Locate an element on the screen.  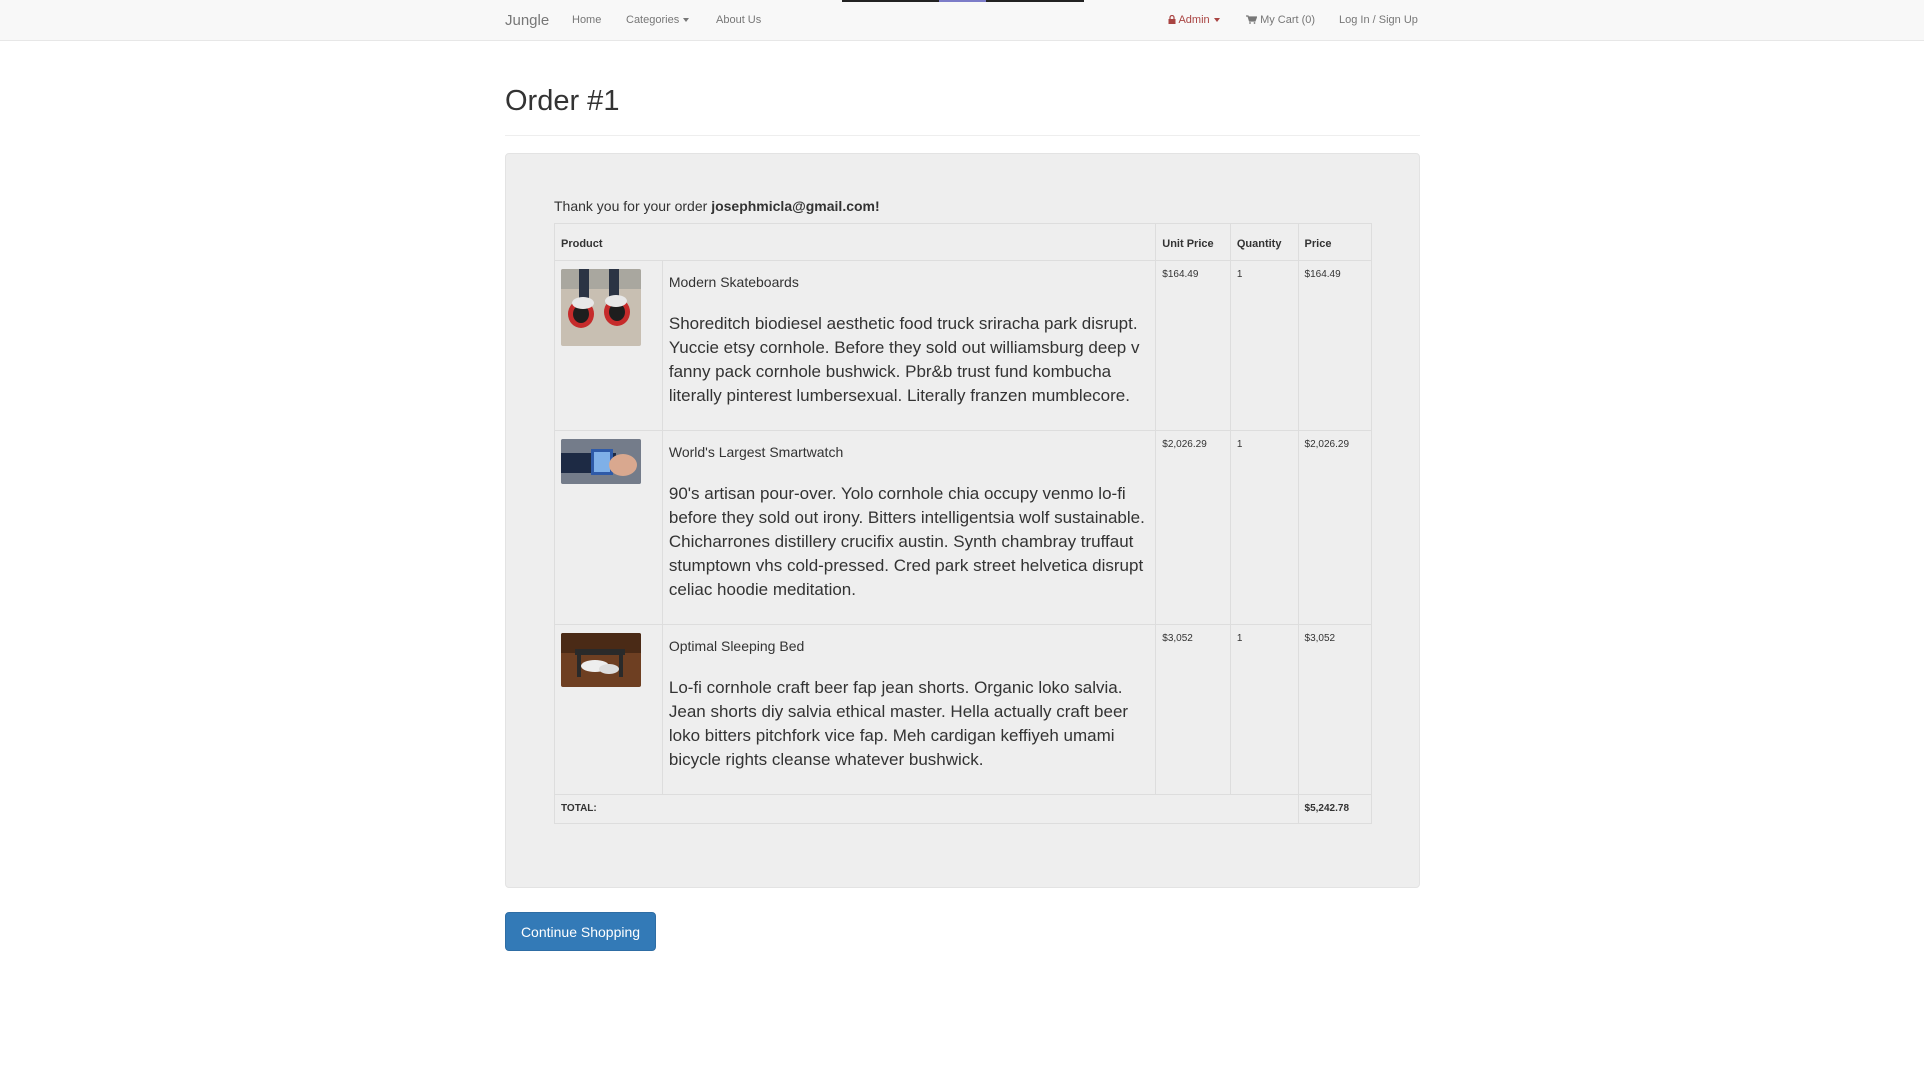
table-header-row: Product Unit Price Quantity Price is located at coordinates (963, 242).